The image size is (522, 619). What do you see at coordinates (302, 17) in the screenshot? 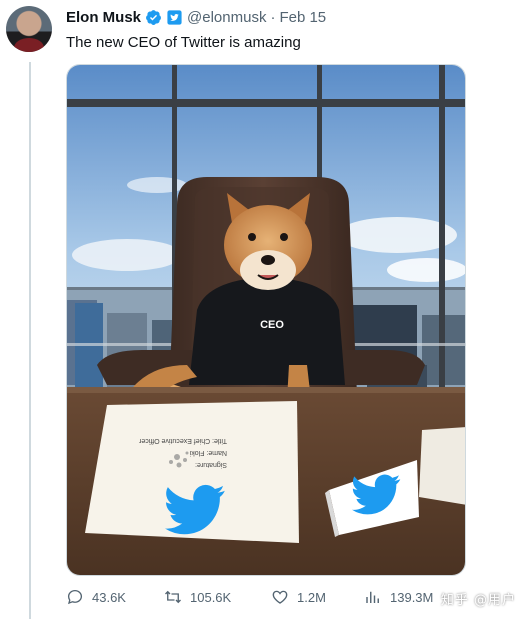
I see `tweet-date: Feb 15` at bounding box center [302, 17].